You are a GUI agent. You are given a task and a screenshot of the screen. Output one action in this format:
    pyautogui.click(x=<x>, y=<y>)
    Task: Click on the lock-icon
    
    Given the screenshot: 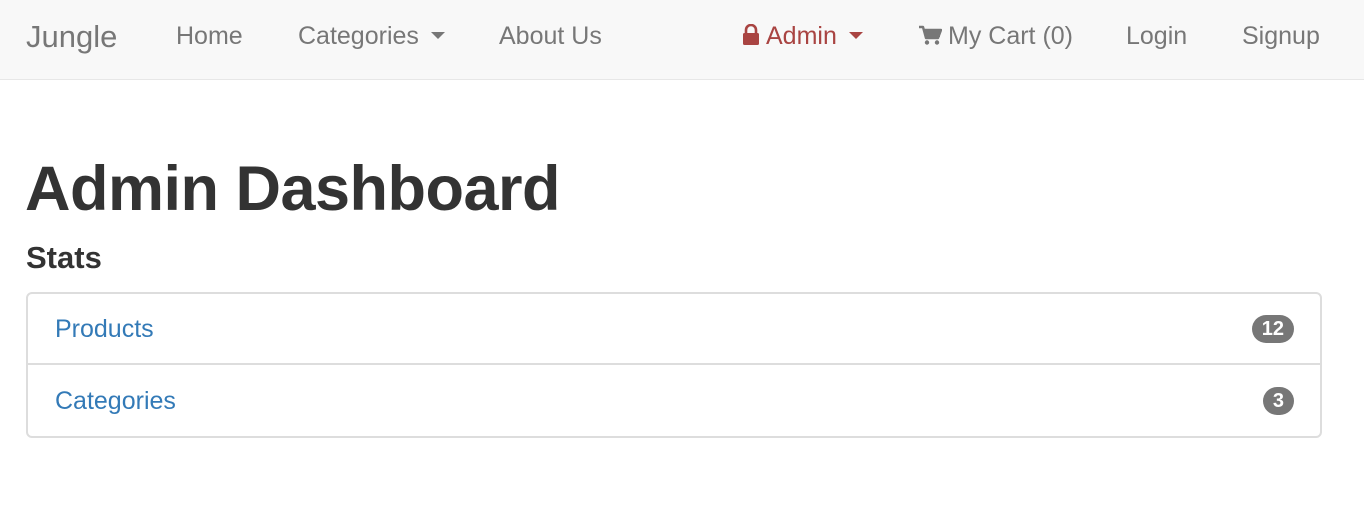 What is the action you would take?
    pyautogui.click(x=751, y=35)
    